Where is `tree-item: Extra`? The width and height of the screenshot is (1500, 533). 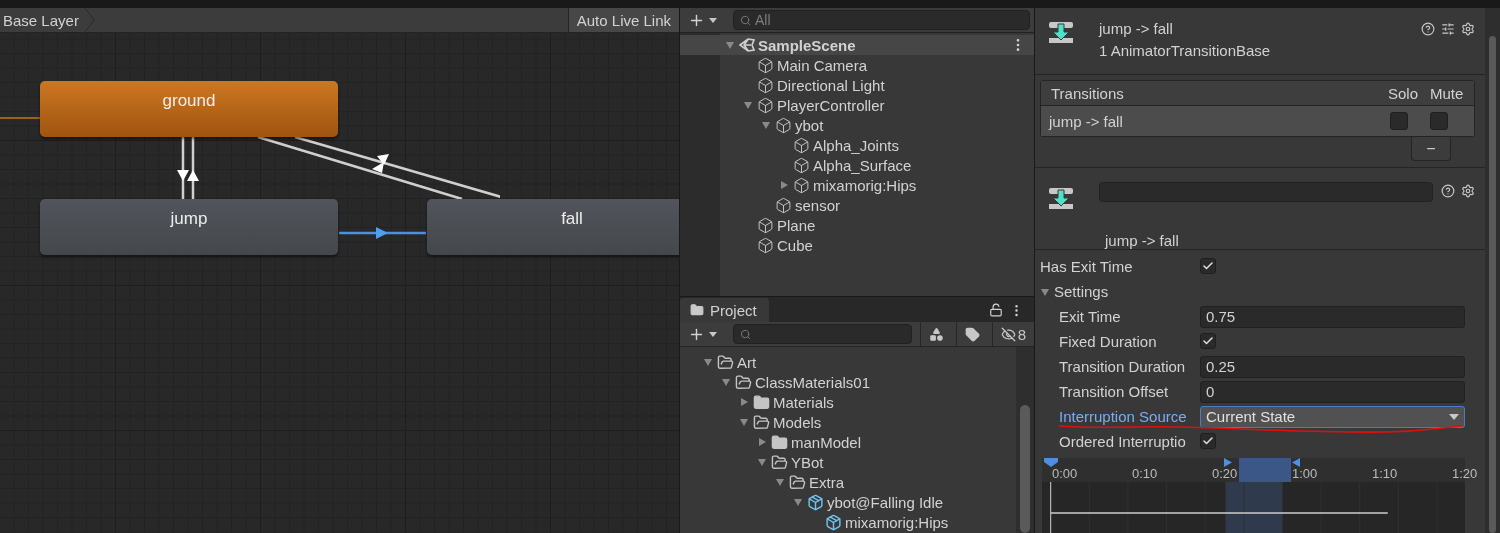 tree-item: Extra is located at coordinates (826, 482).